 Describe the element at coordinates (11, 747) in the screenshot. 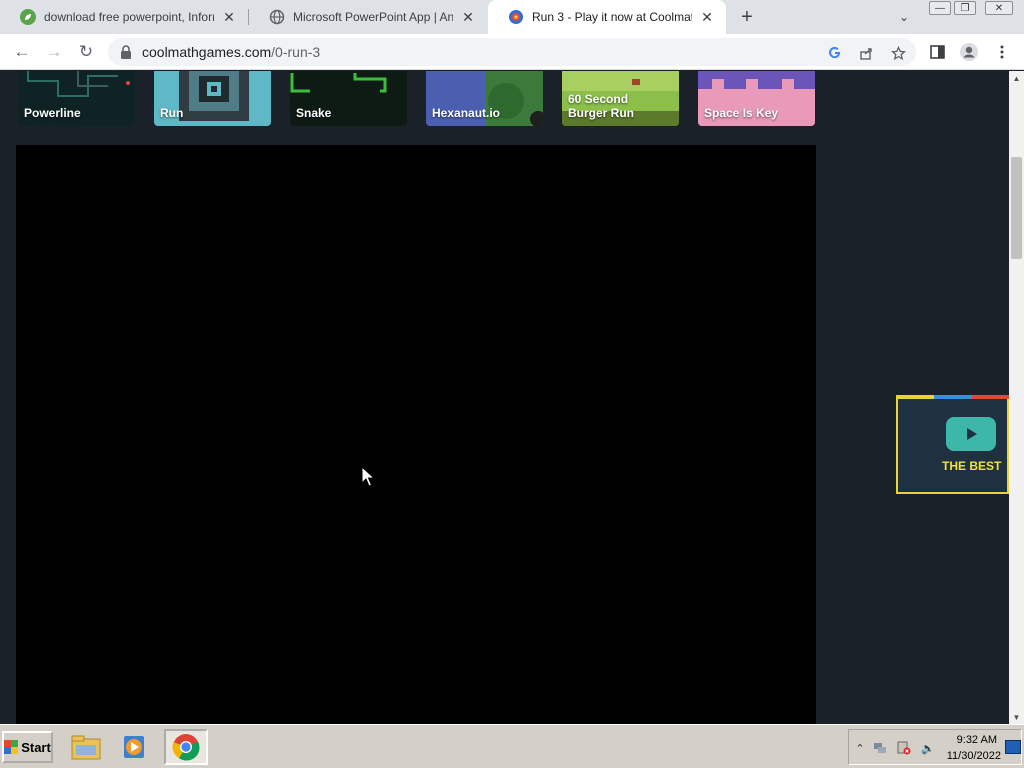

I see `windows-flag-icon` at that location.